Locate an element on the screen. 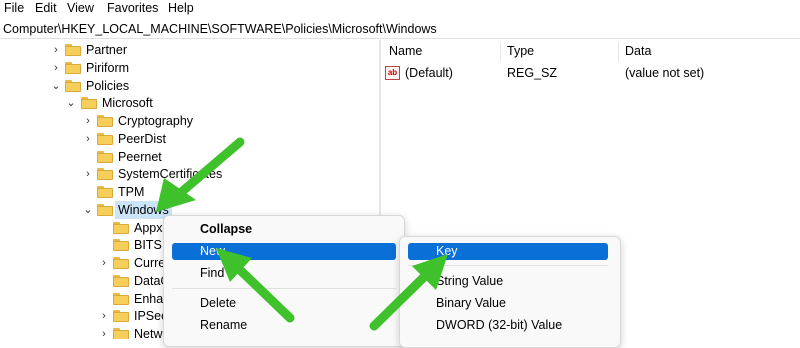 This screenshot has width=800, height=348. menu-item-find: Find is located at coordinates (284, 273).